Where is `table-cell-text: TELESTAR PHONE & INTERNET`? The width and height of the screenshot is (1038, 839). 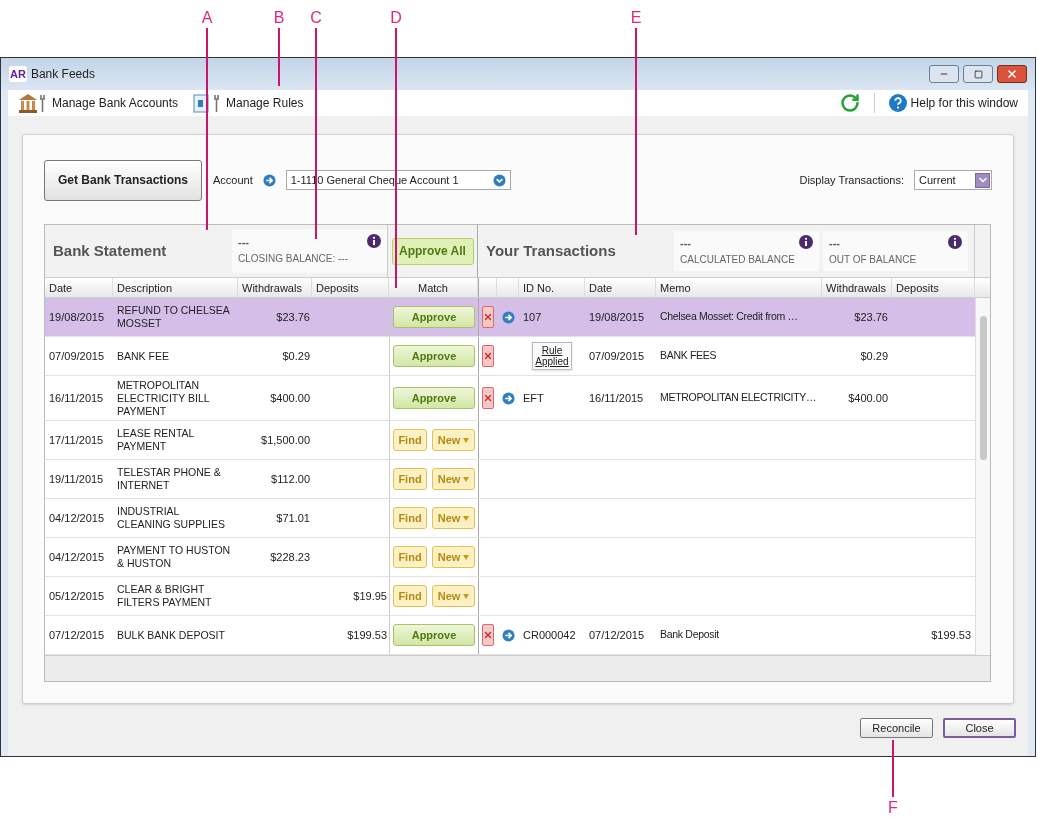 table-cell-text: TELESTAR PHONE & INTERNET is located at coordinates (169, 479).